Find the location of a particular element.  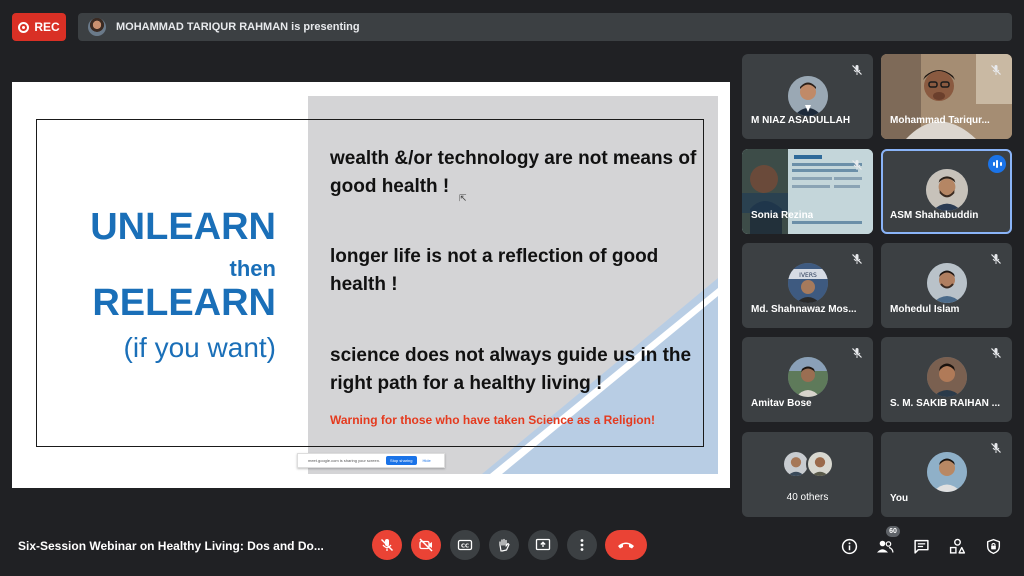

activities-icon is located at coordinates (957, 546).